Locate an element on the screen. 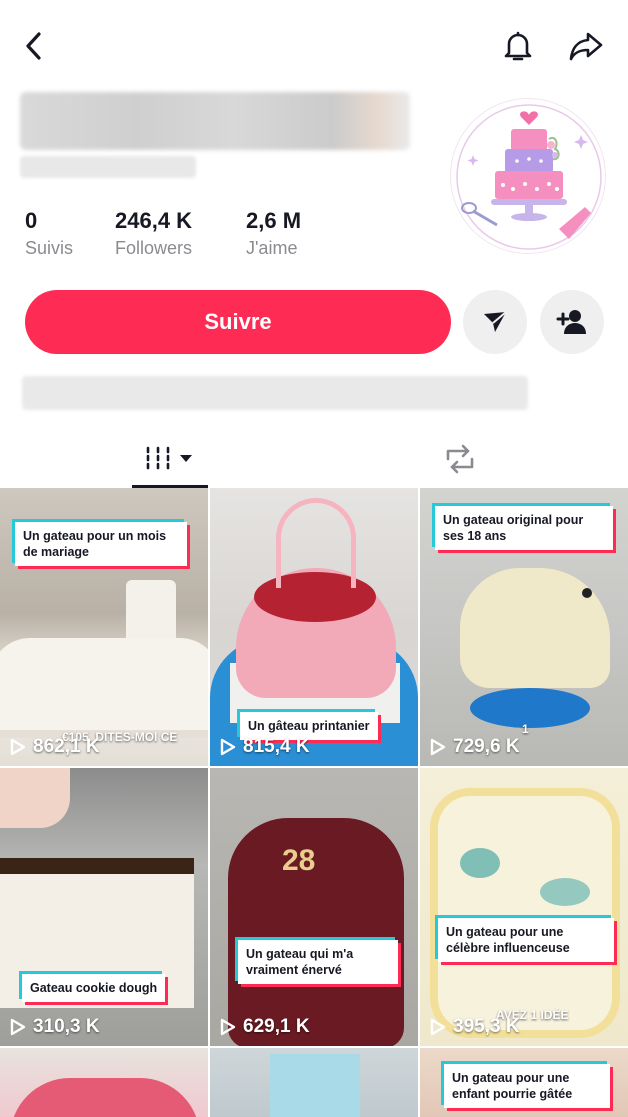 Image resolution: width=628 pixels, height=1117 pixels. basket-handle-shape is located at coordinates (316, 543).